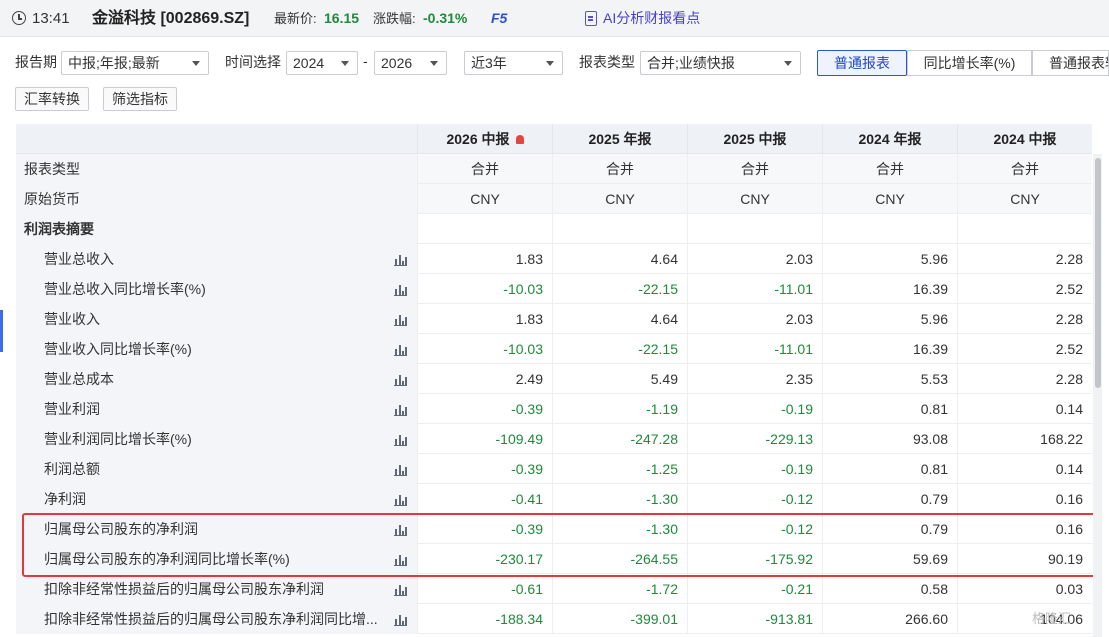 This screenshot has height=637, width=1109. I want to click on time-display: 13:41, so click(51, 18).